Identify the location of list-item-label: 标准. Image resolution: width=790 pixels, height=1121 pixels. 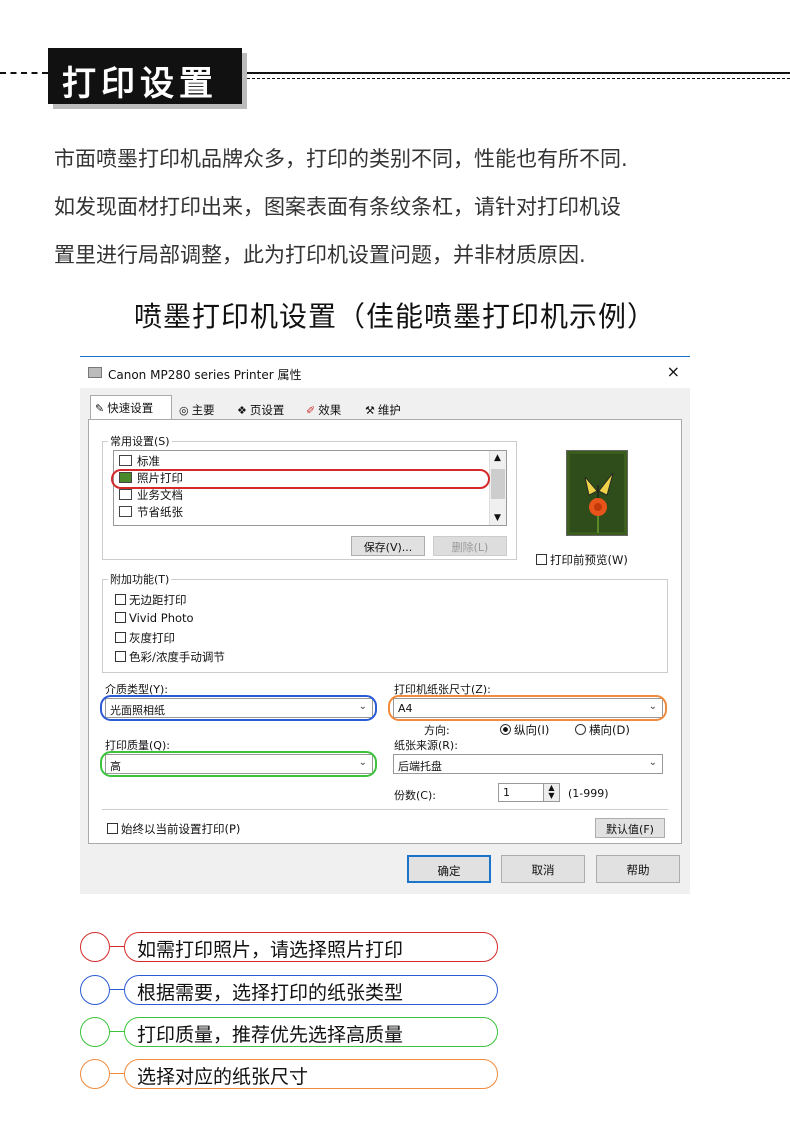
(148, 461).